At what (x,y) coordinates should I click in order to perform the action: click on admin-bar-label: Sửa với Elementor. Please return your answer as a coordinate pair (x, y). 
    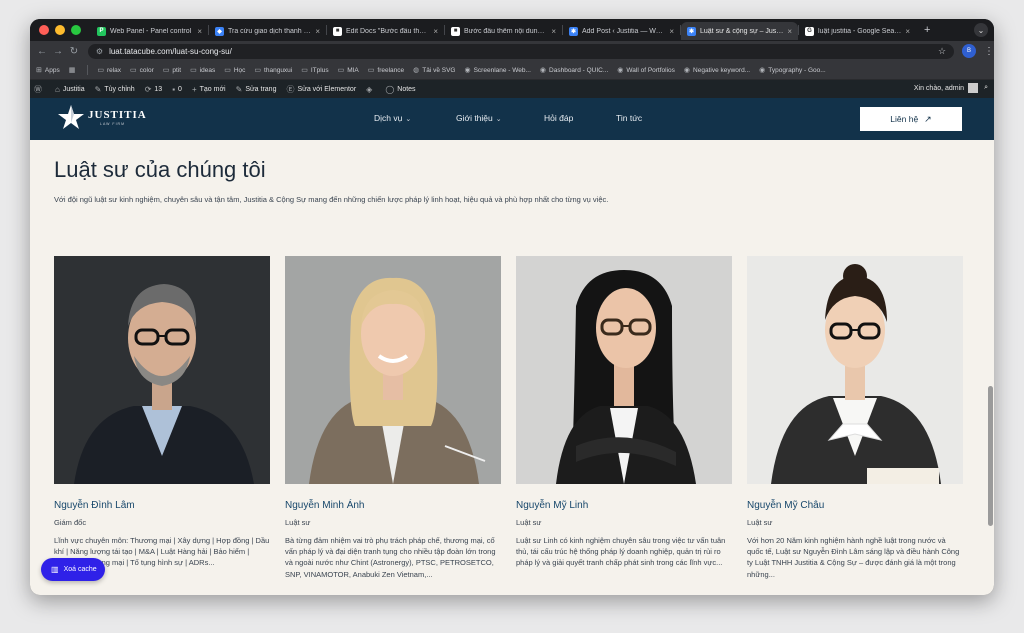
    Looking at the image, I should click on (327, 89).